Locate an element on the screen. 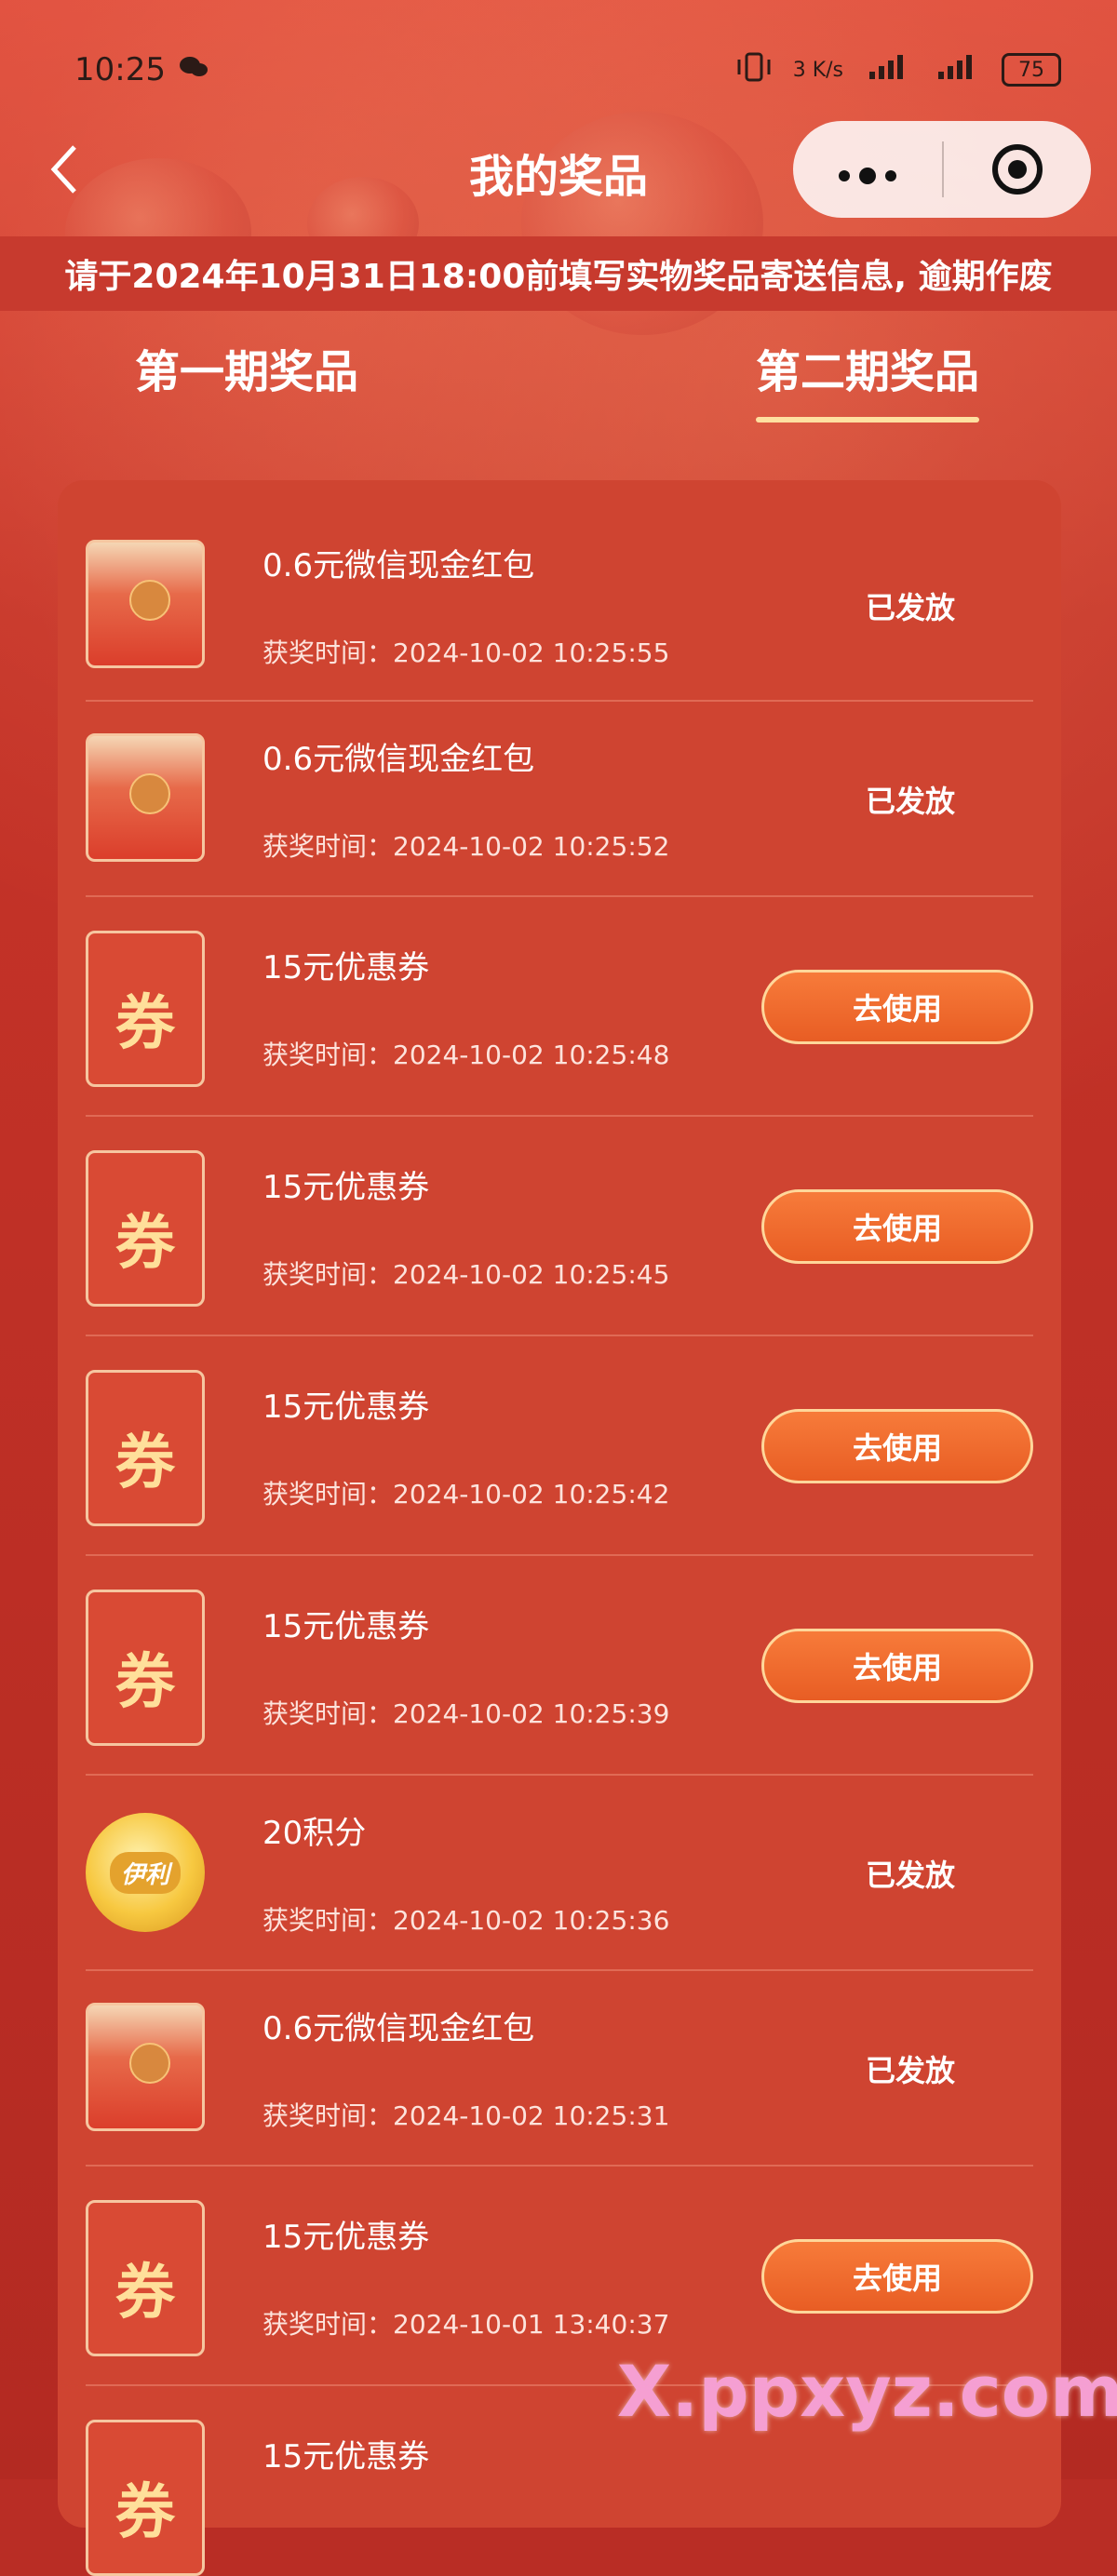 This screenshot has width=1117, height=2576. more-menu-button is located at coordinates (868, 169).